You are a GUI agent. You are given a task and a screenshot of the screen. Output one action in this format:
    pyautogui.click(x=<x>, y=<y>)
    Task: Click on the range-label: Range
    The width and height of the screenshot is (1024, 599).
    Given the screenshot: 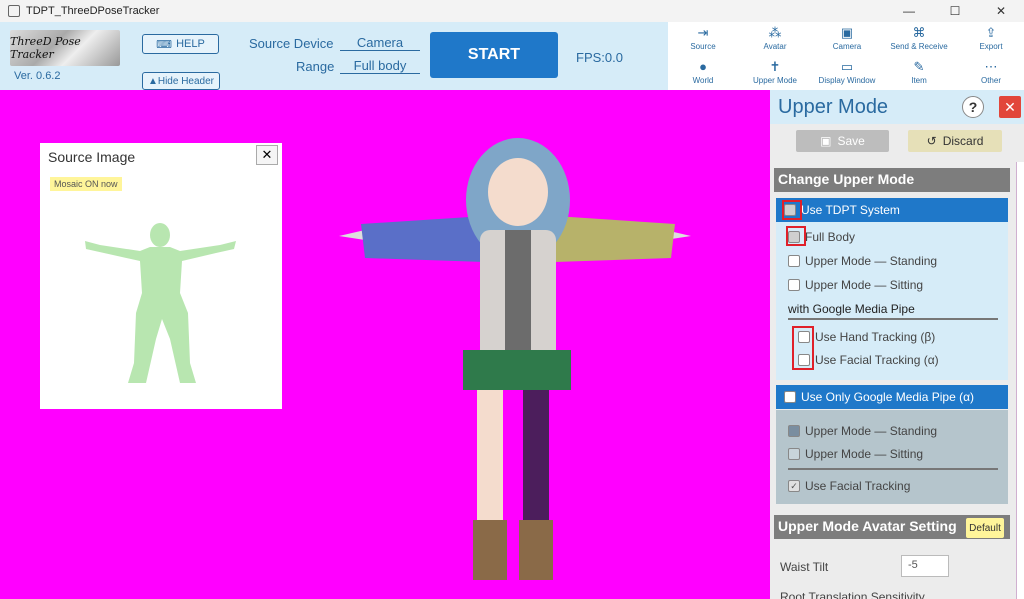 What is the action you would take?
    pyautogui.click(x=315, y=66)
    